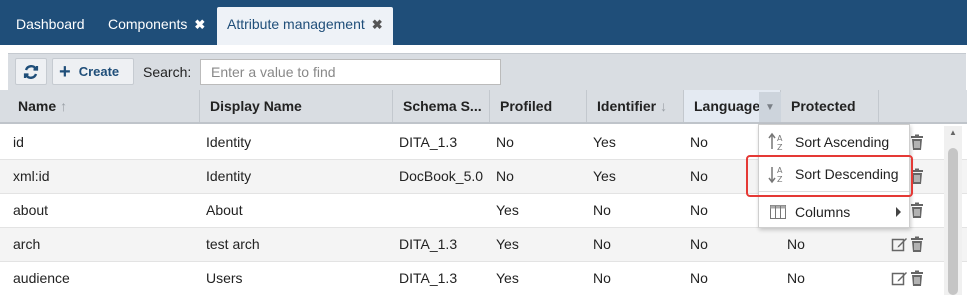 This screenshot has width=967, height=295. Describe the element at coordinates (104, 106) in the screenshot. I see `column-header-name: Name ↑` at that location.